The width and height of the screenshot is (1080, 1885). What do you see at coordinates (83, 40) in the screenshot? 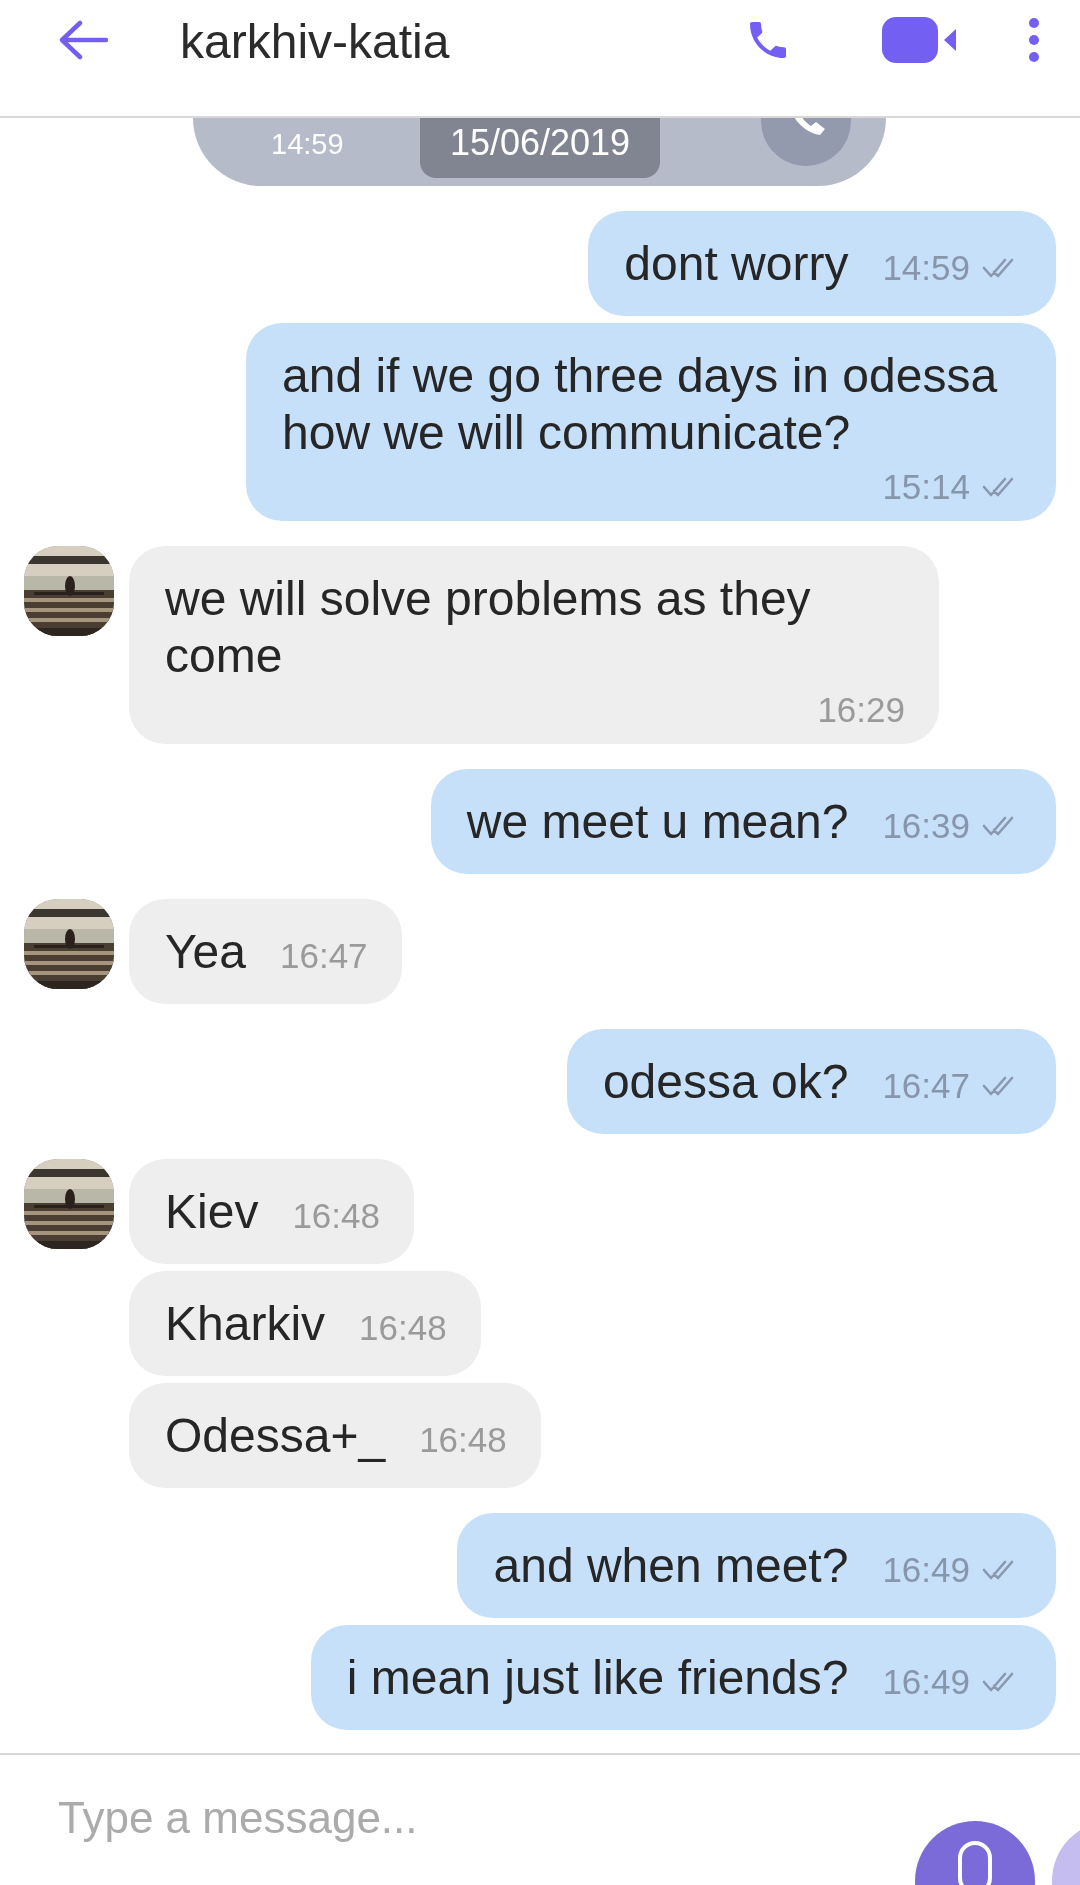
I see `back-arrow-icon` at bounding box center [83, 40].